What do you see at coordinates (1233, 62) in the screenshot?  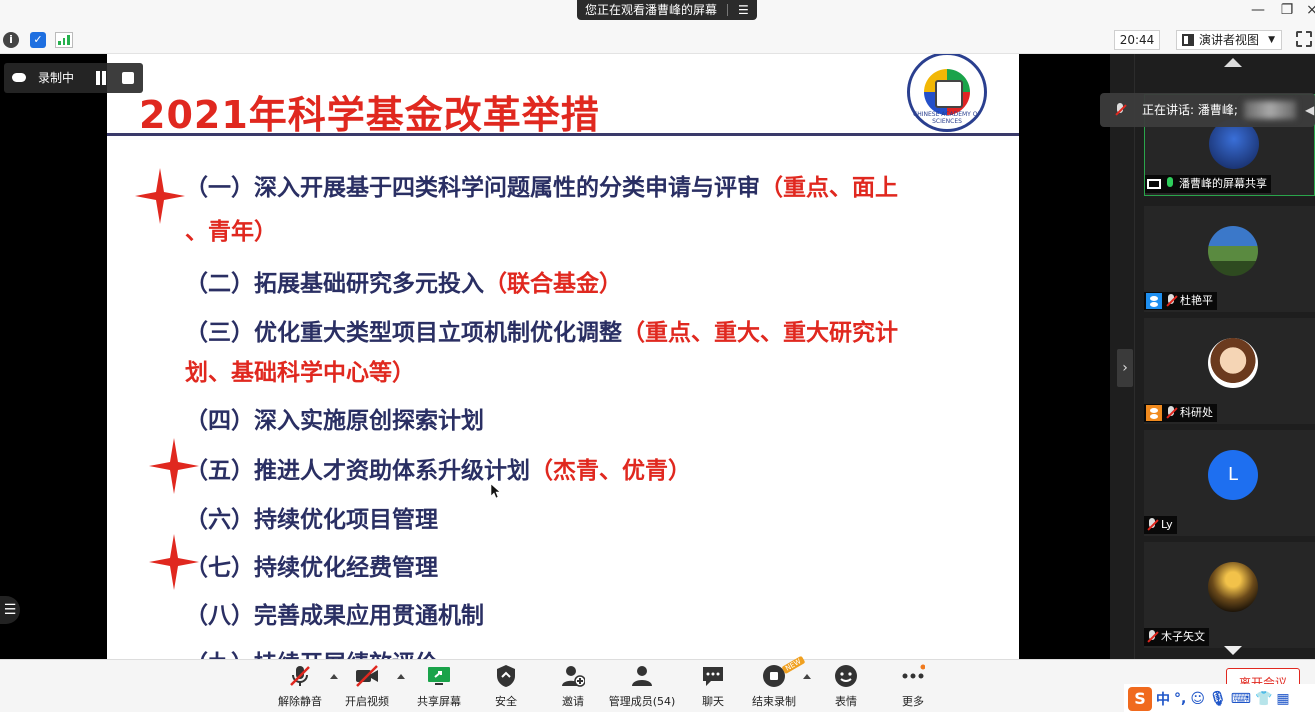 I see `scroll-up-icon` at bounding box center [1233, 62].